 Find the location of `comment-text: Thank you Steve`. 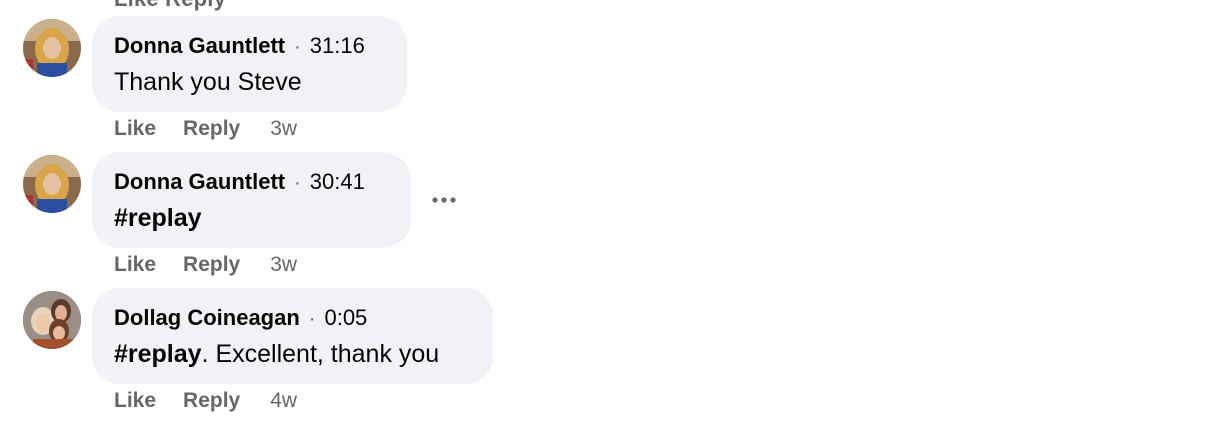

comment-text: Thank you Steve is located at coordinates (208, 82).